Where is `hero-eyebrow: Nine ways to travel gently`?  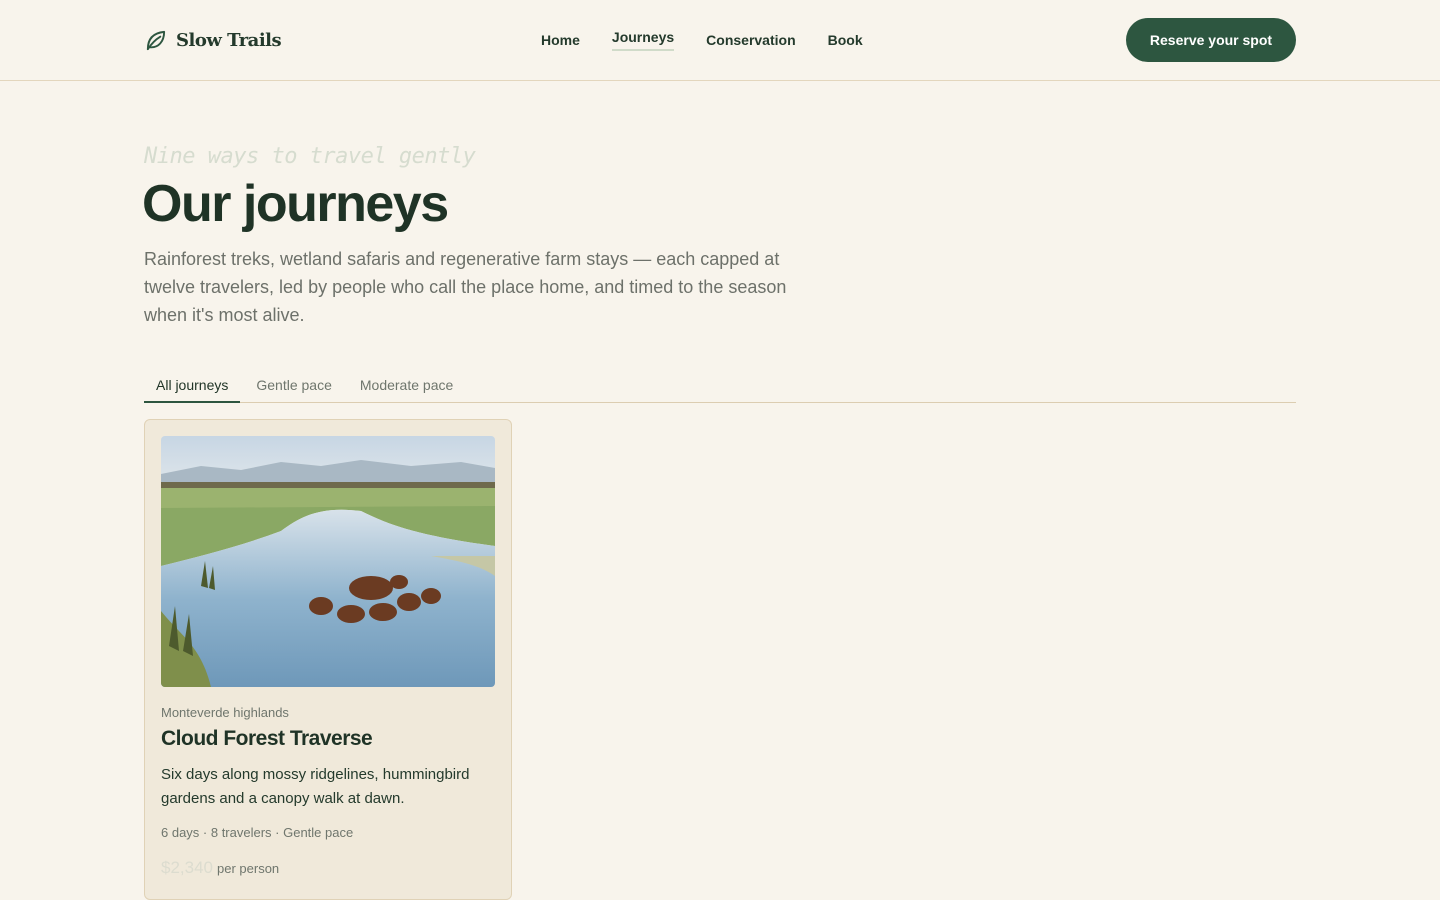 hero-eyebrow: Nine ways to travel gently is located at coordinates (310, 156).